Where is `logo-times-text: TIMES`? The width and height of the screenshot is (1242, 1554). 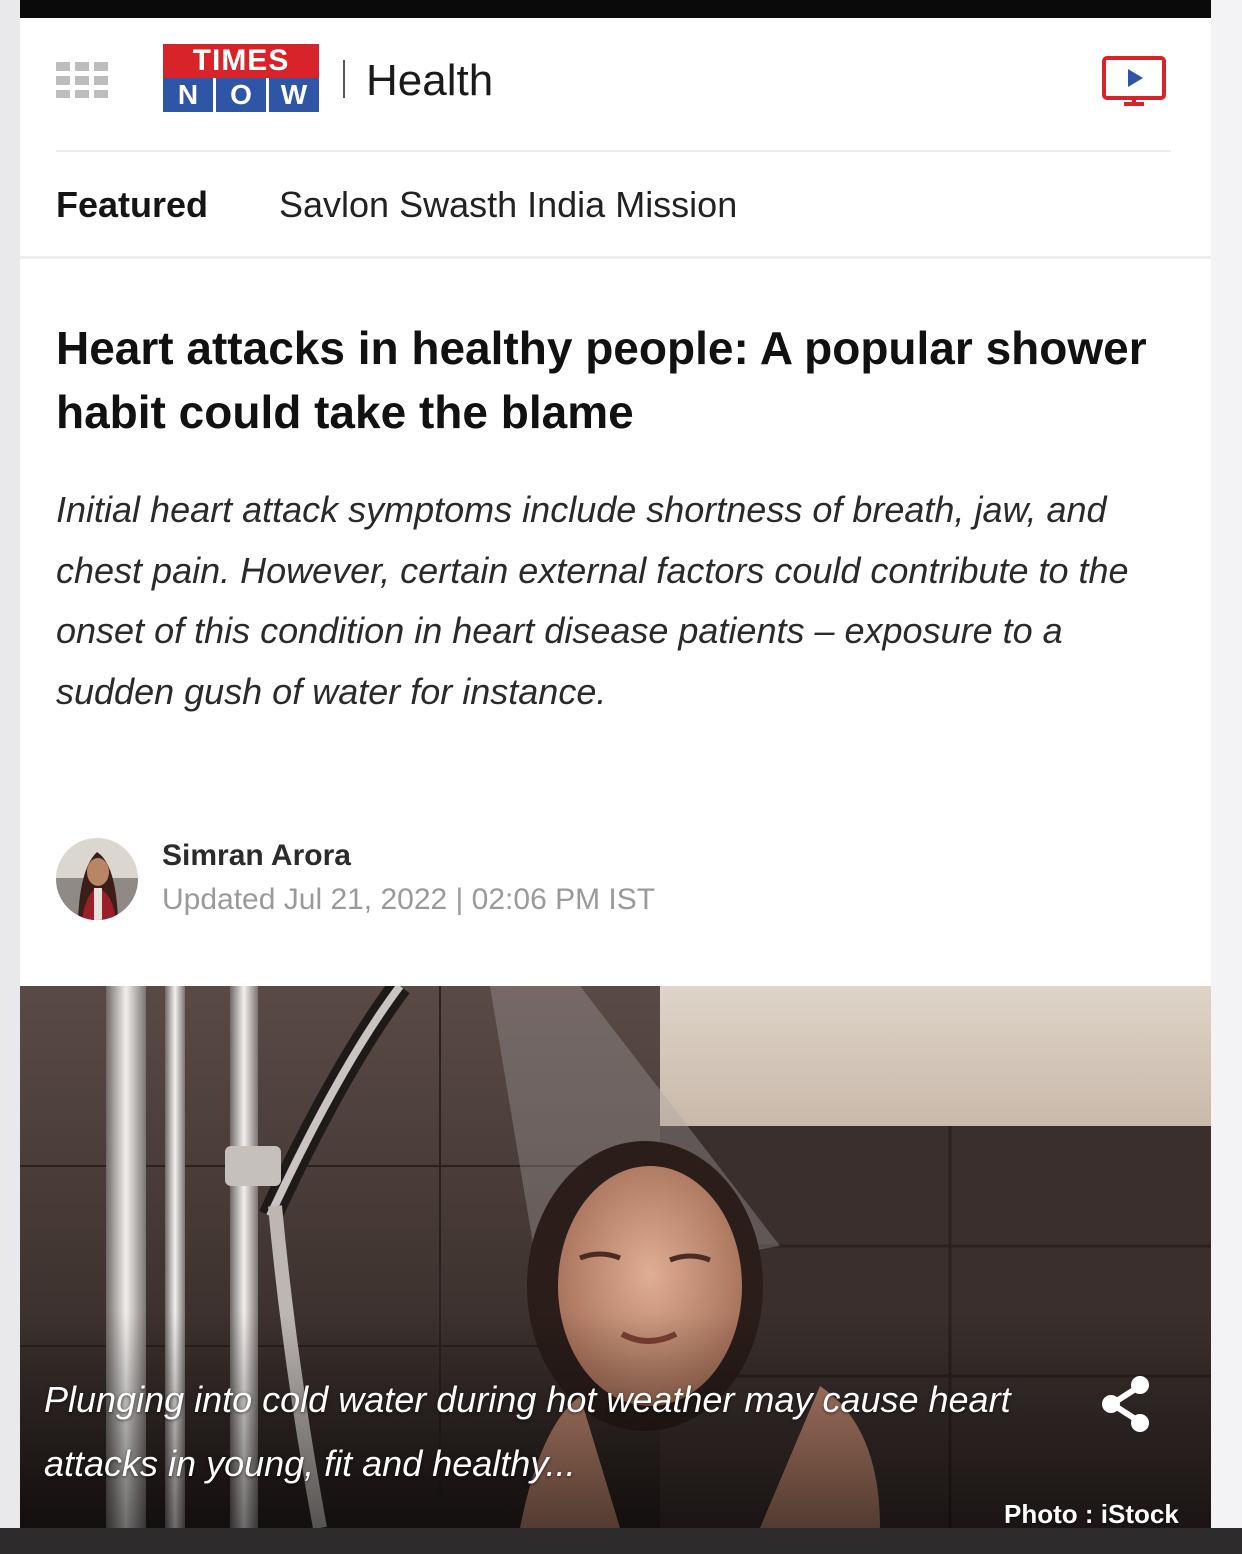 logo-times-text: TIMES is located at coordinates (241, 61).